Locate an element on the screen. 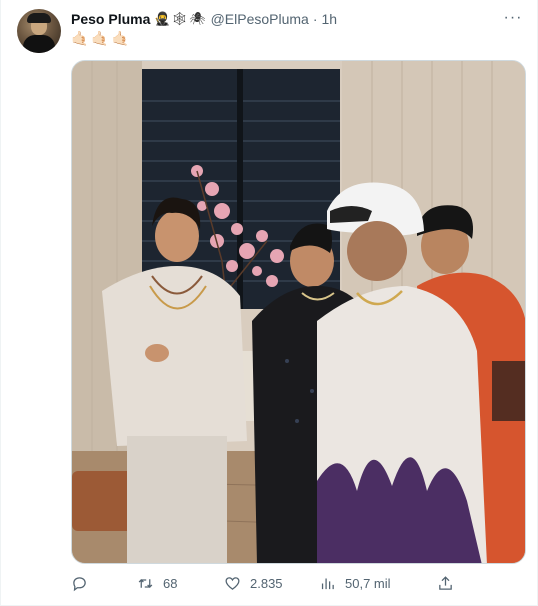 The height and width of the screenshot is (606, 538). tweet-header: Peso Pluma 🥷🕸🕷 @ElPesoPluma · 1h is located at coordinates (204, 19).